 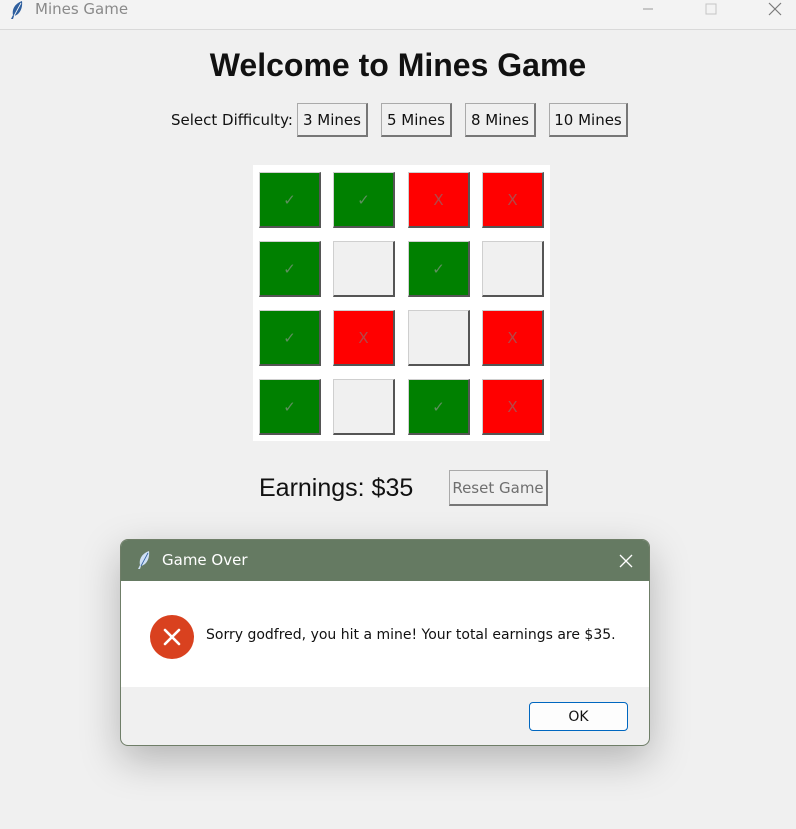 I want to click on window-titlebar: Mines Game, so click(x=398, y=15).